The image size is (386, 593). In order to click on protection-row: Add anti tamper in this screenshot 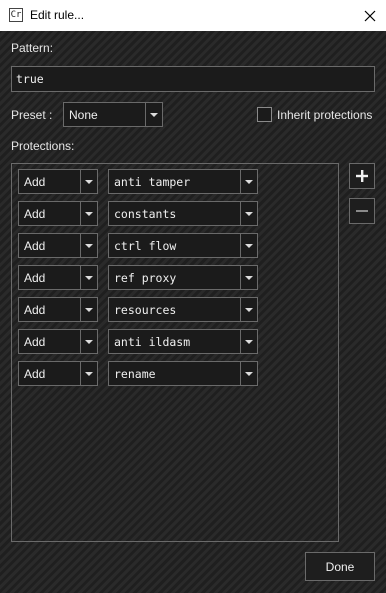, I will do `click(175, 181)`.